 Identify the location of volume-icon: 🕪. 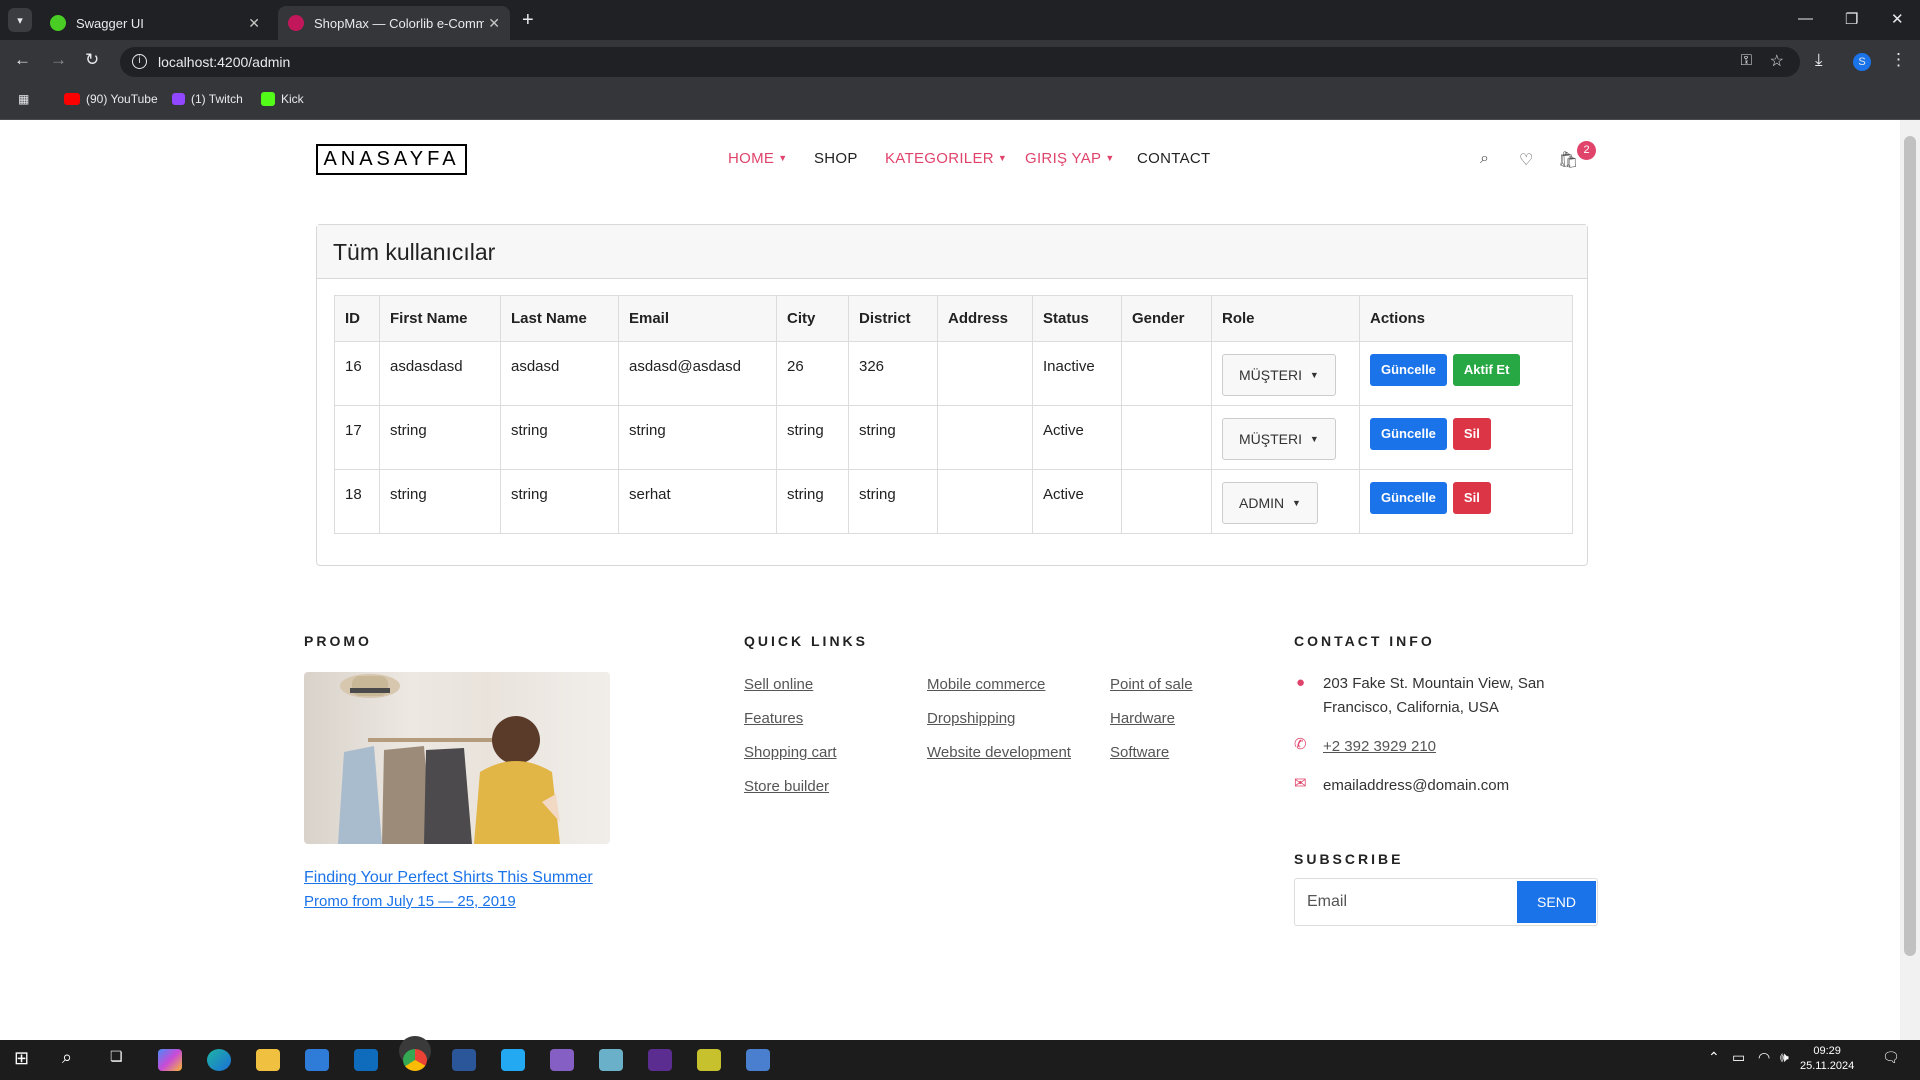
(1784, 1057).